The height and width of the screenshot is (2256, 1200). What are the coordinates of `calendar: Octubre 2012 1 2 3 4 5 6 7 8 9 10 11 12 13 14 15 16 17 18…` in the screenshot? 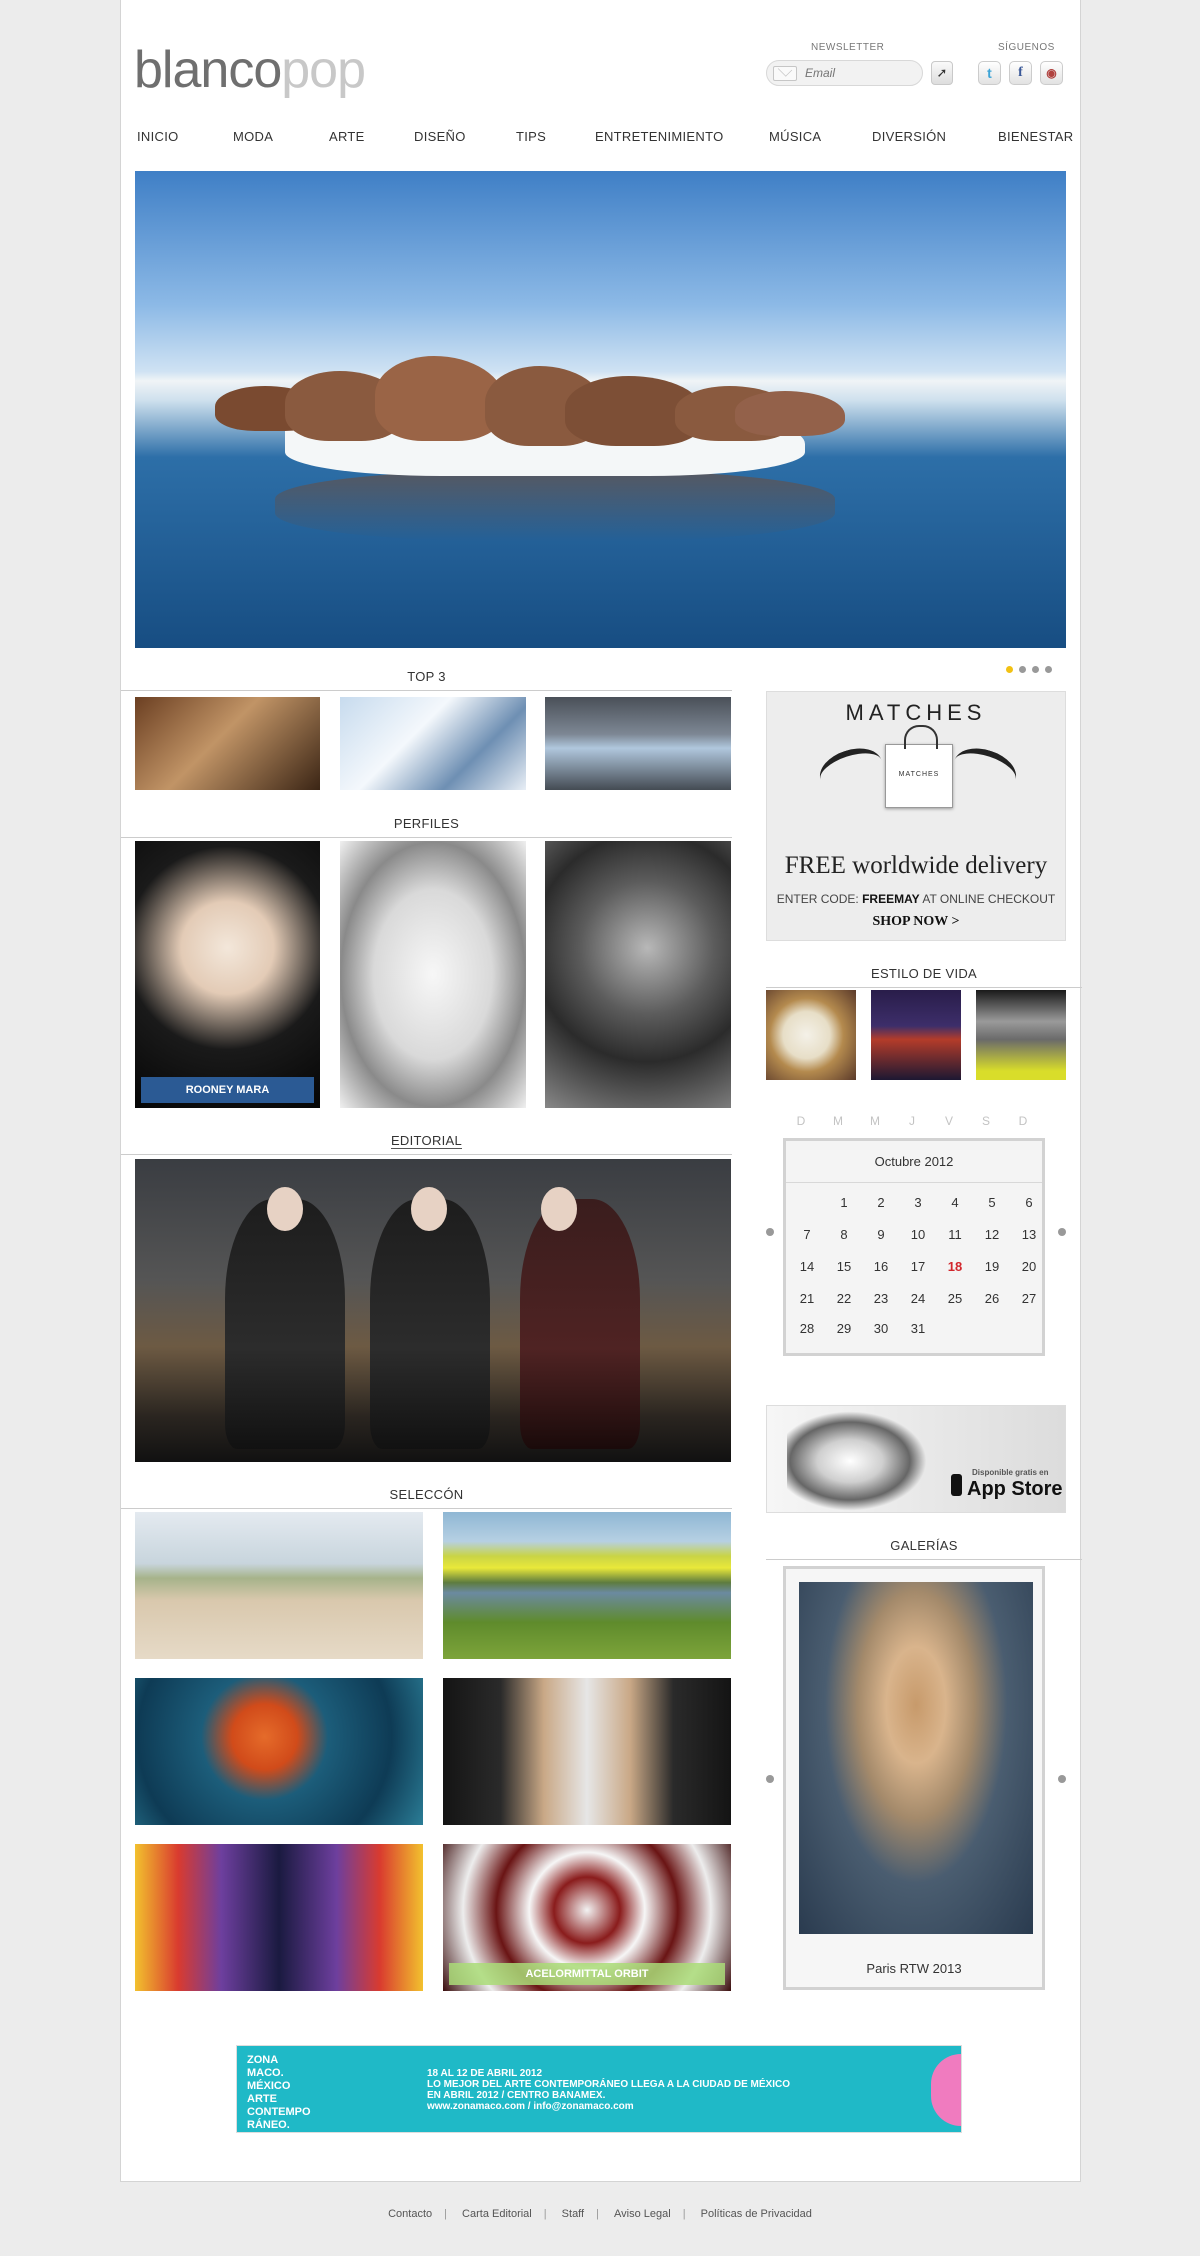 It's located at (914, 1247).